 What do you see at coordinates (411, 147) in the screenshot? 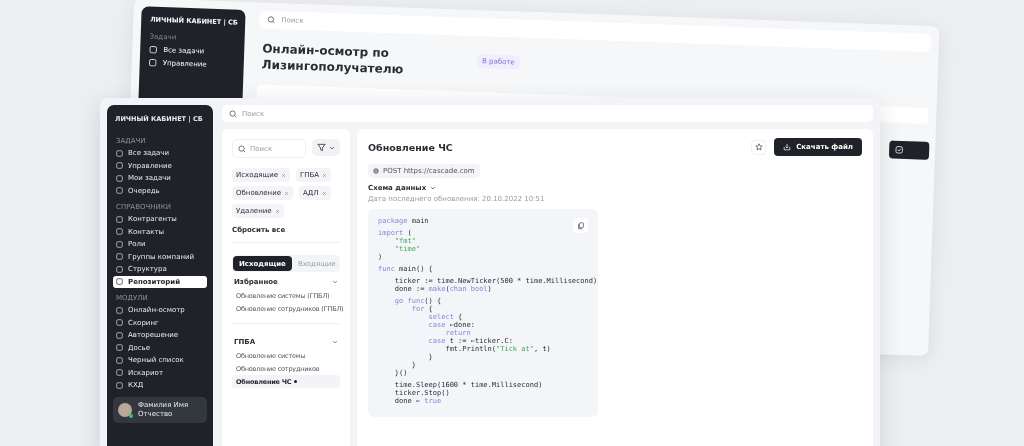
I see `page-title: Обновление ЧС` at bounding box center [411, 147].